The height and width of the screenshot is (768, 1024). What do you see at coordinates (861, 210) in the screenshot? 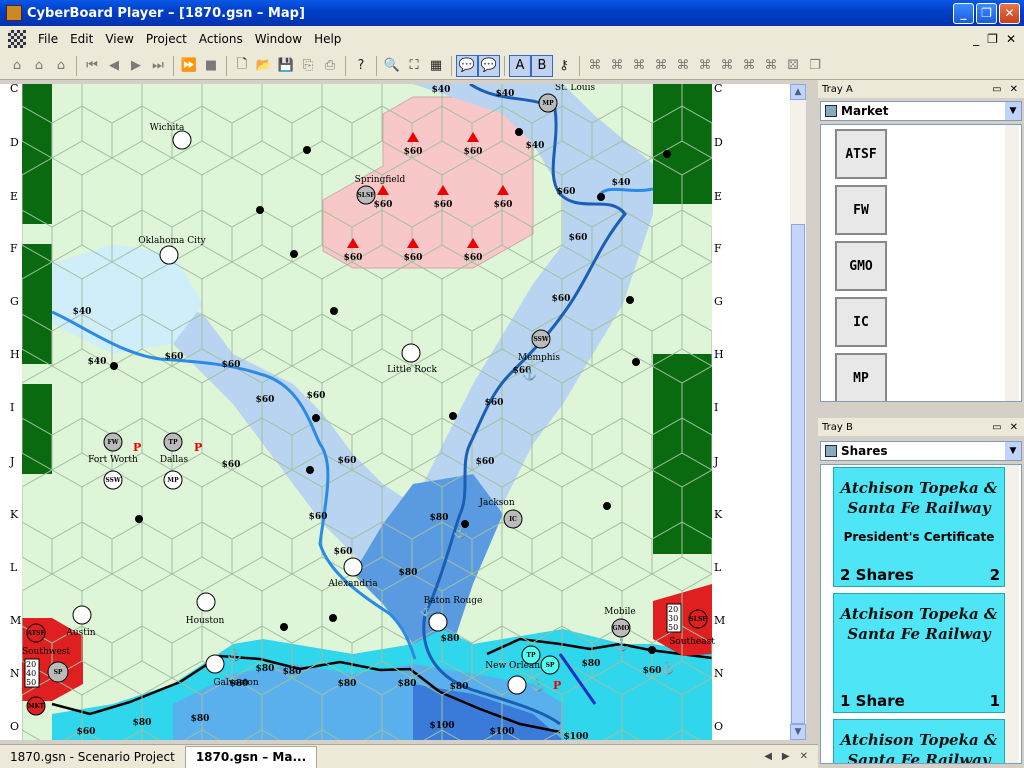
I see `market-chit: FW` at bounding box center [861, 210].